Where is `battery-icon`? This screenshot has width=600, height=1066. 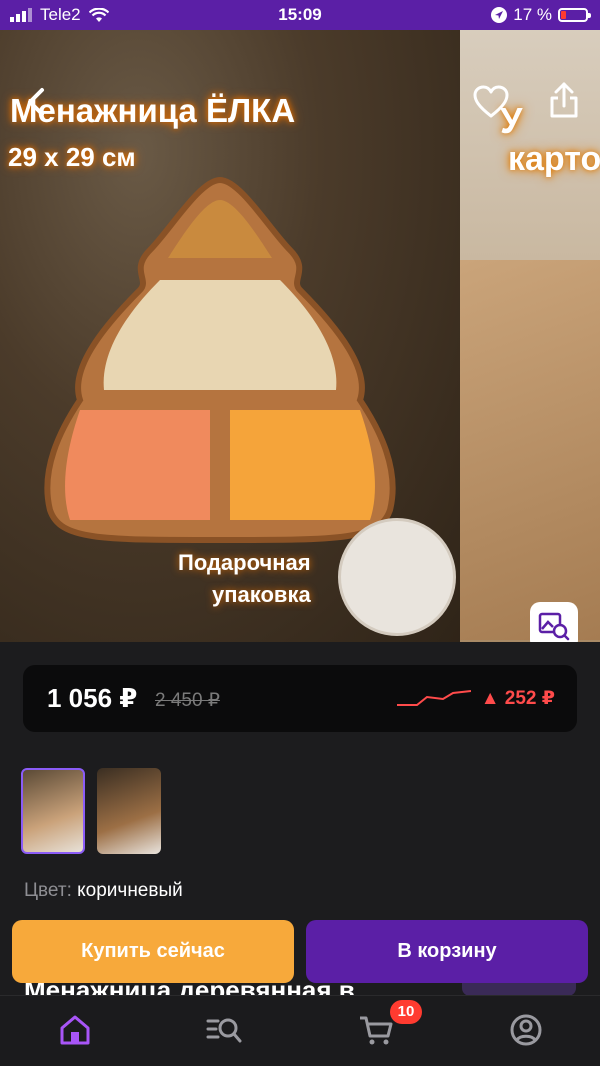 battery-icon is located at coordinates (574, 15).